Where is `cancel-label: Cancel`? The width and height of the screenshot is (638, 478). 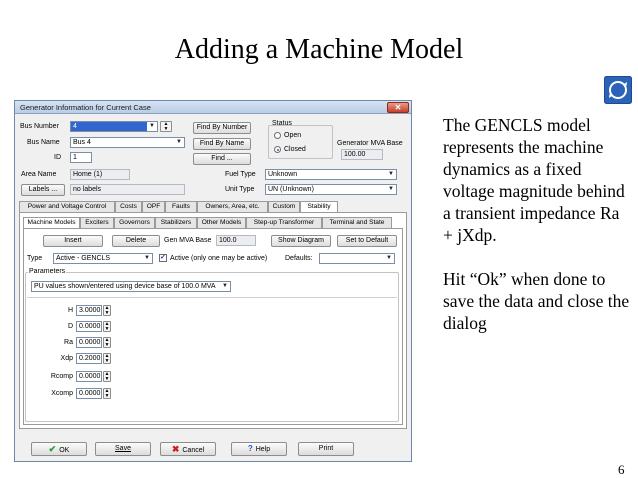
cancel-label: Cancel is located at coordinates (193, 450).